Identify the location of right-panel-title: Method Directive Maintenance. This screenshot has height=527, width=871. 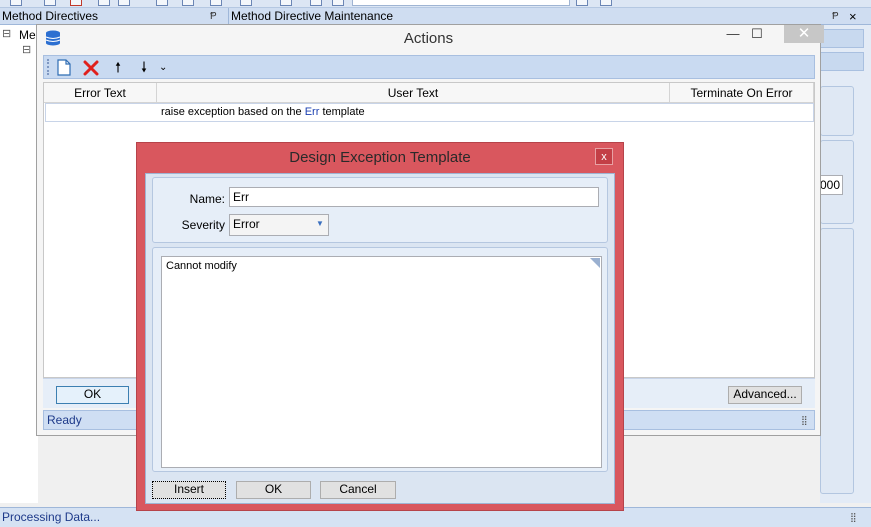
(312, 16).